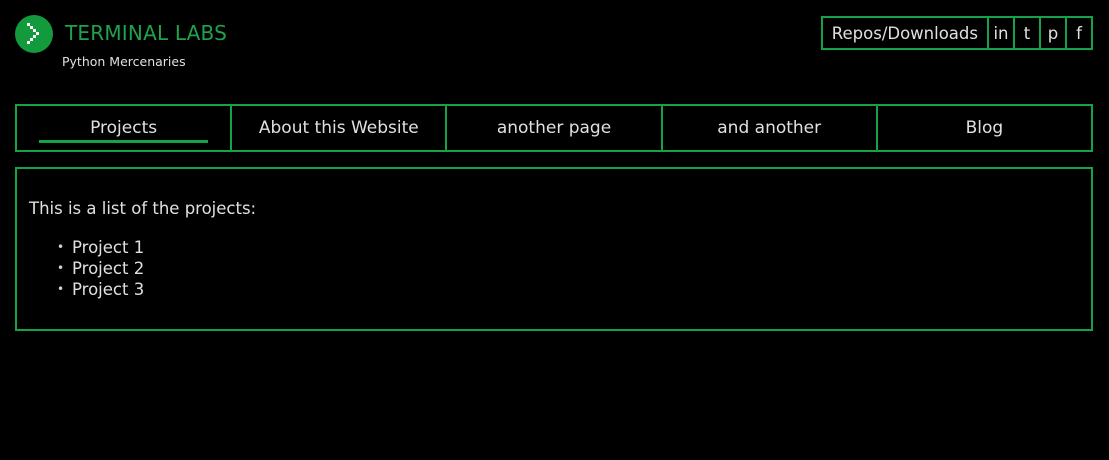 This screenshot has width=1109, height=460. What do you see at coordinates (146, 33) in the screenshot?
I see `brand-title: TERMINAL LABS` at bounding box center [146, 33].